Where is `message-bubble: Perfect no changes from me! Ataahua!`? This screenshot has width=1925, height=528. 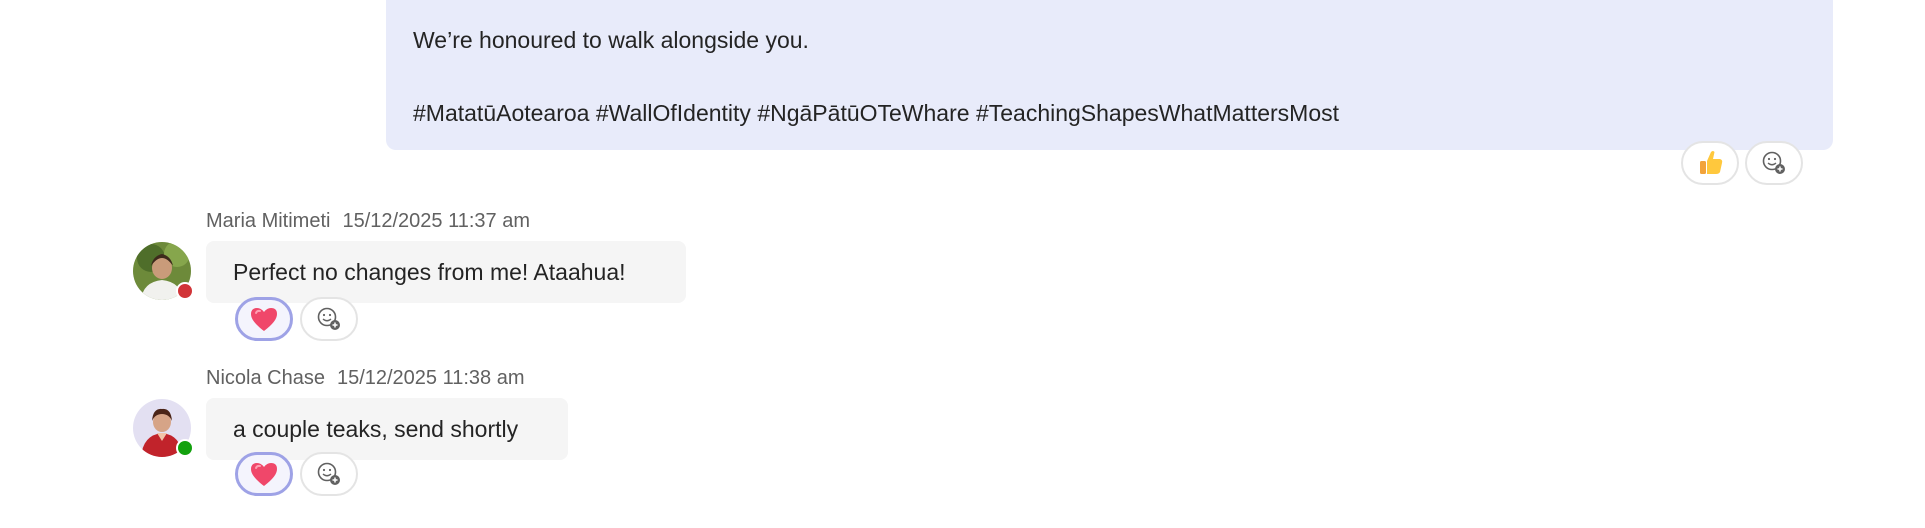
message-bubble: Perfect no changes from me! Ataahua! is located at coordinates (446, 272).